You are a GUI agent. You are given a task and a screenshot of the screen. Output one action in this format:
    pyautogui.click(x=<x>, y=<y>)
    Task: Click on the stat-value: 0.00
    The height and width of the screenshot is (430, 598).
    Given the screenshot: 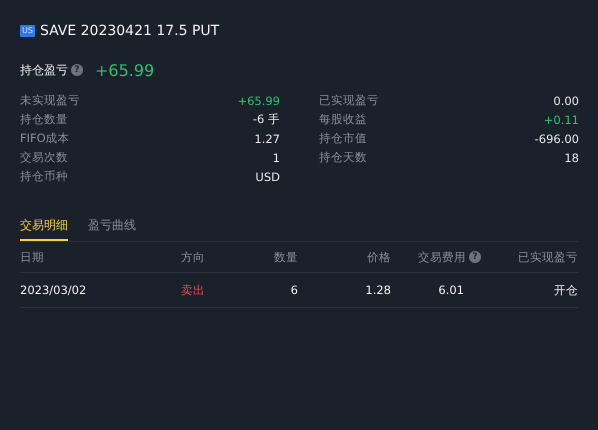 What is the action you would take?
    pyautogui.click(x=566, y=101)
    